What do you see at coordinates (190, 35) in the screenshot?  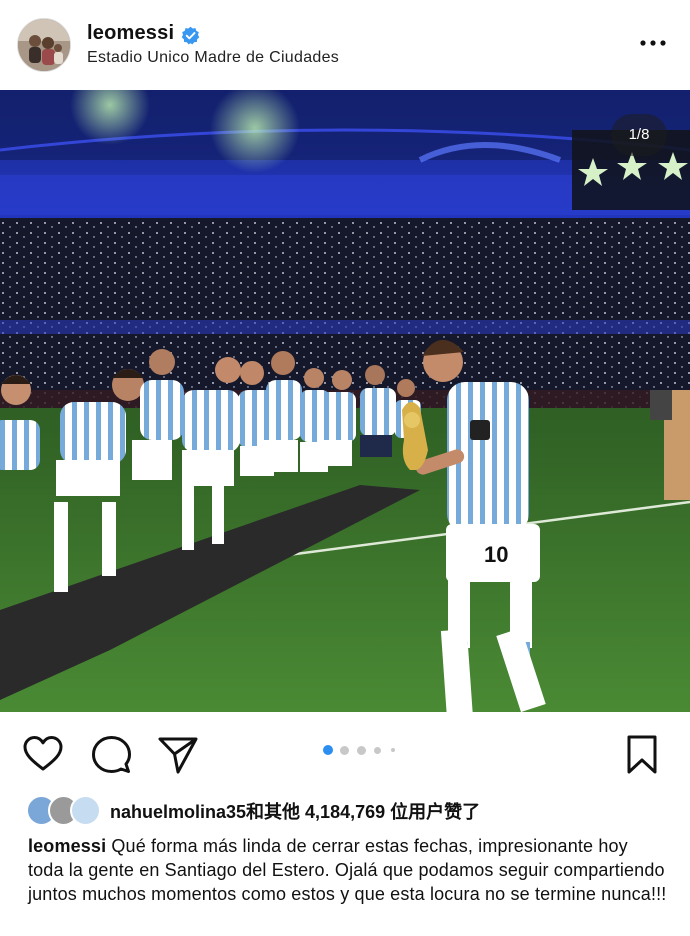 I see `verified-badge-icon` at bounding box center [190, 35].